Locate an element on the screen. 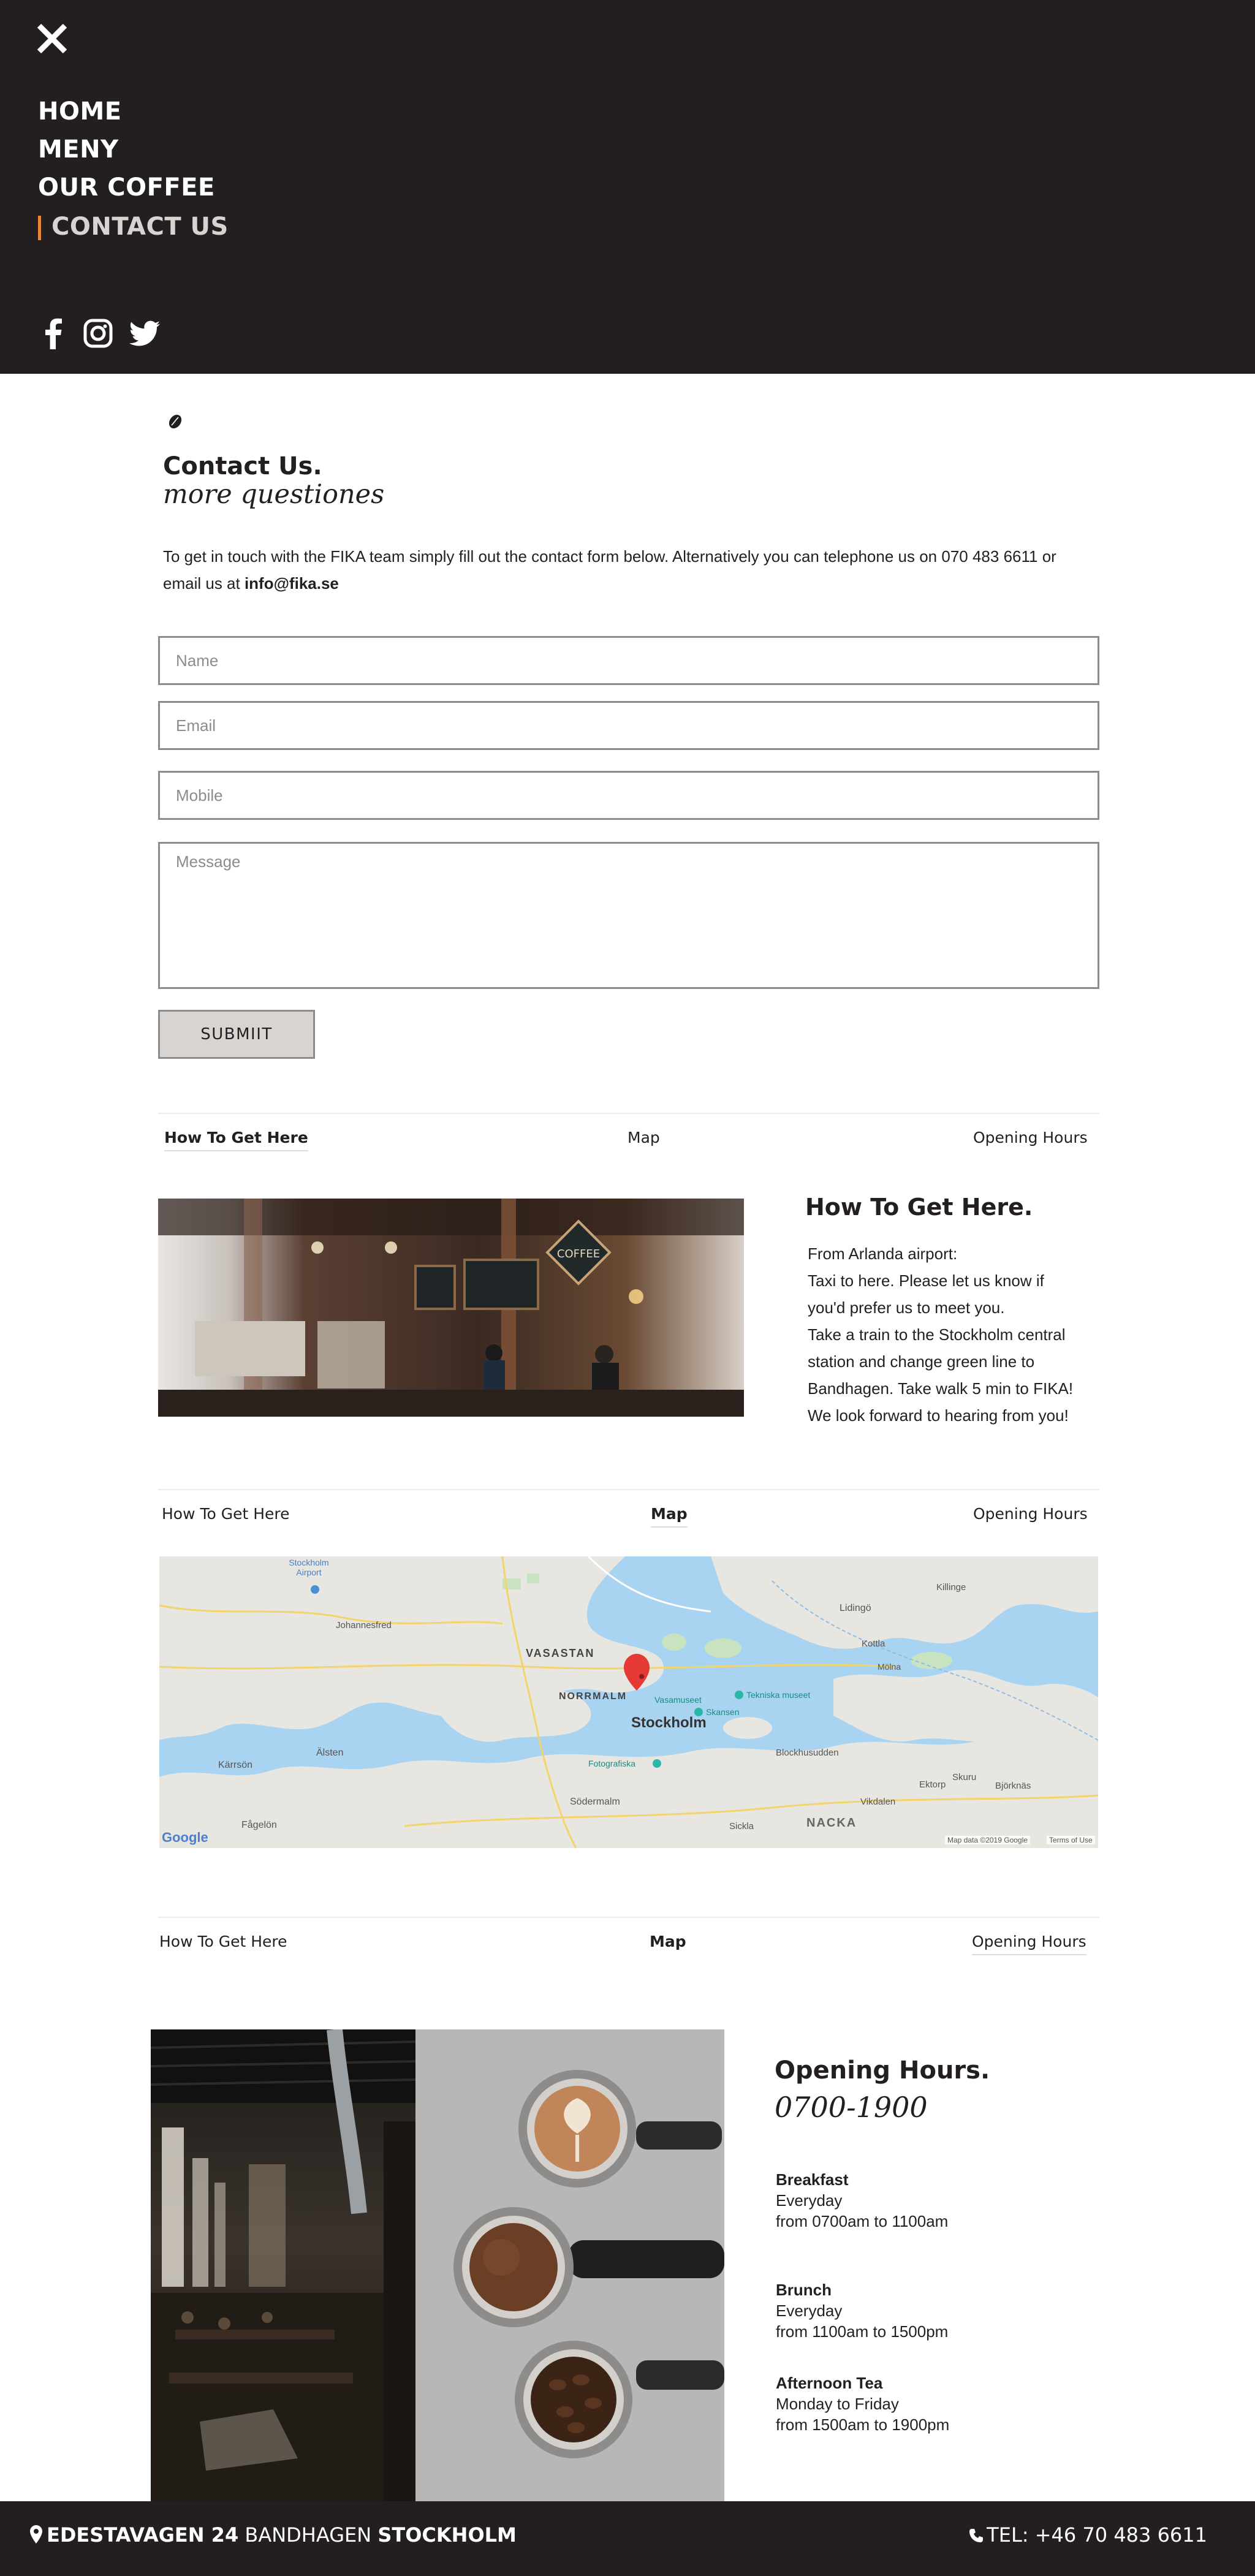  map-label-vasamuseet: Vasamuseet is located at coordinates (678, 1700).